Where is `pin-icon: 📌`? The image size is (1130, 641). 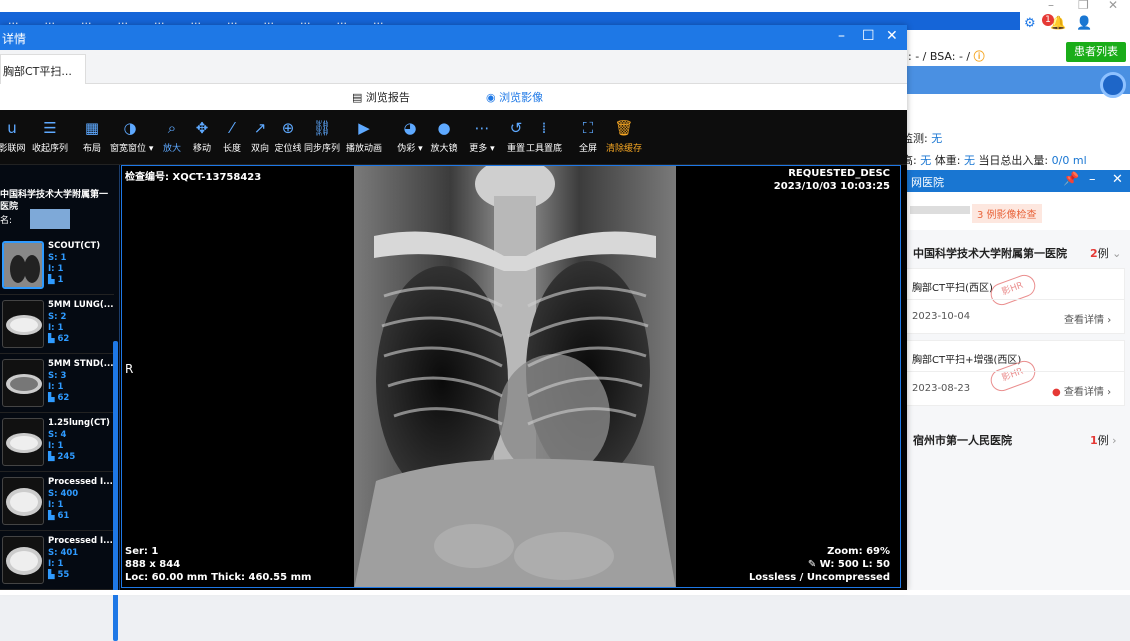
pin-icon: 📌 is located at coordinates (1071, 179).